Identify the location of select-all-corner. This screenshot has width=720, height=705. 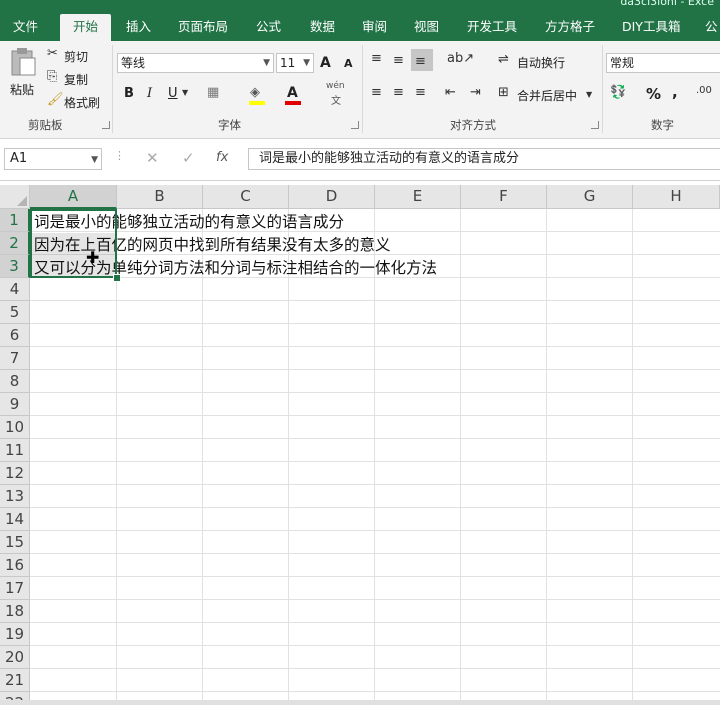
(15, 197).